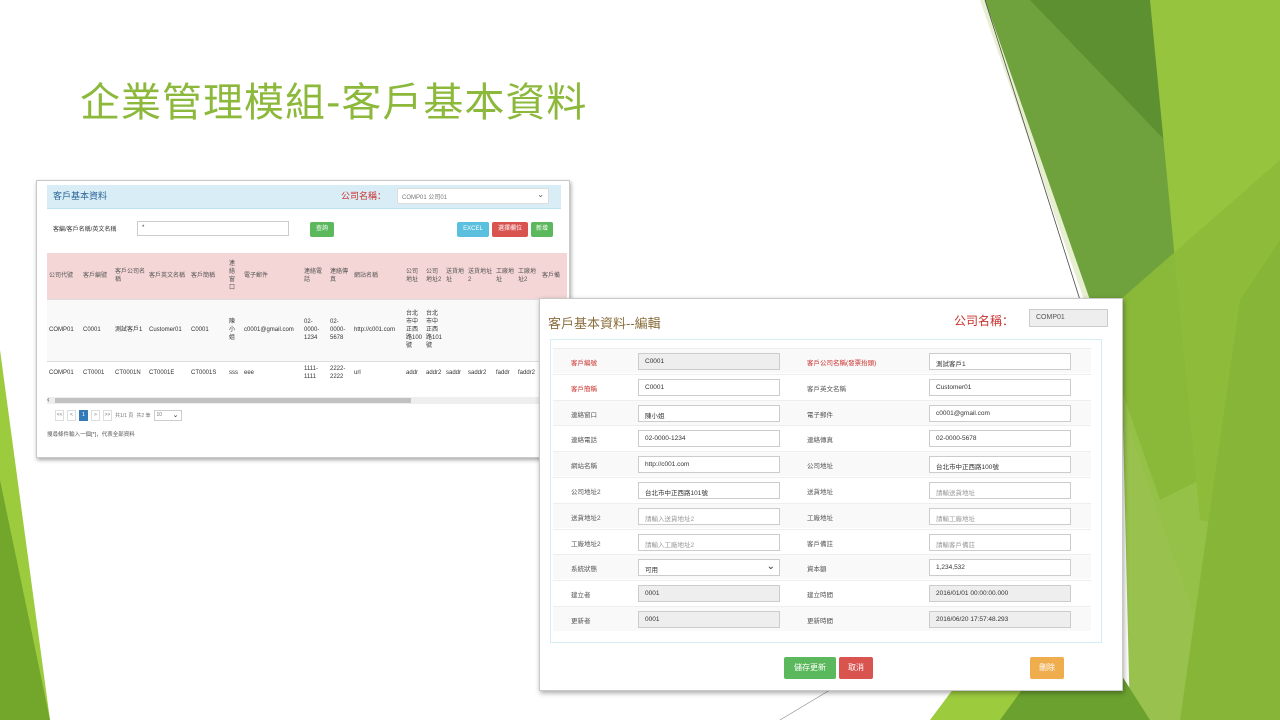 Image resolution: width=1280 pixels, height=720 pixels. What do you see at coordinates (709, 516) in the screenshot?
I see `field-input: 請輸入送貨地址2` at bounding box center [709, 516].